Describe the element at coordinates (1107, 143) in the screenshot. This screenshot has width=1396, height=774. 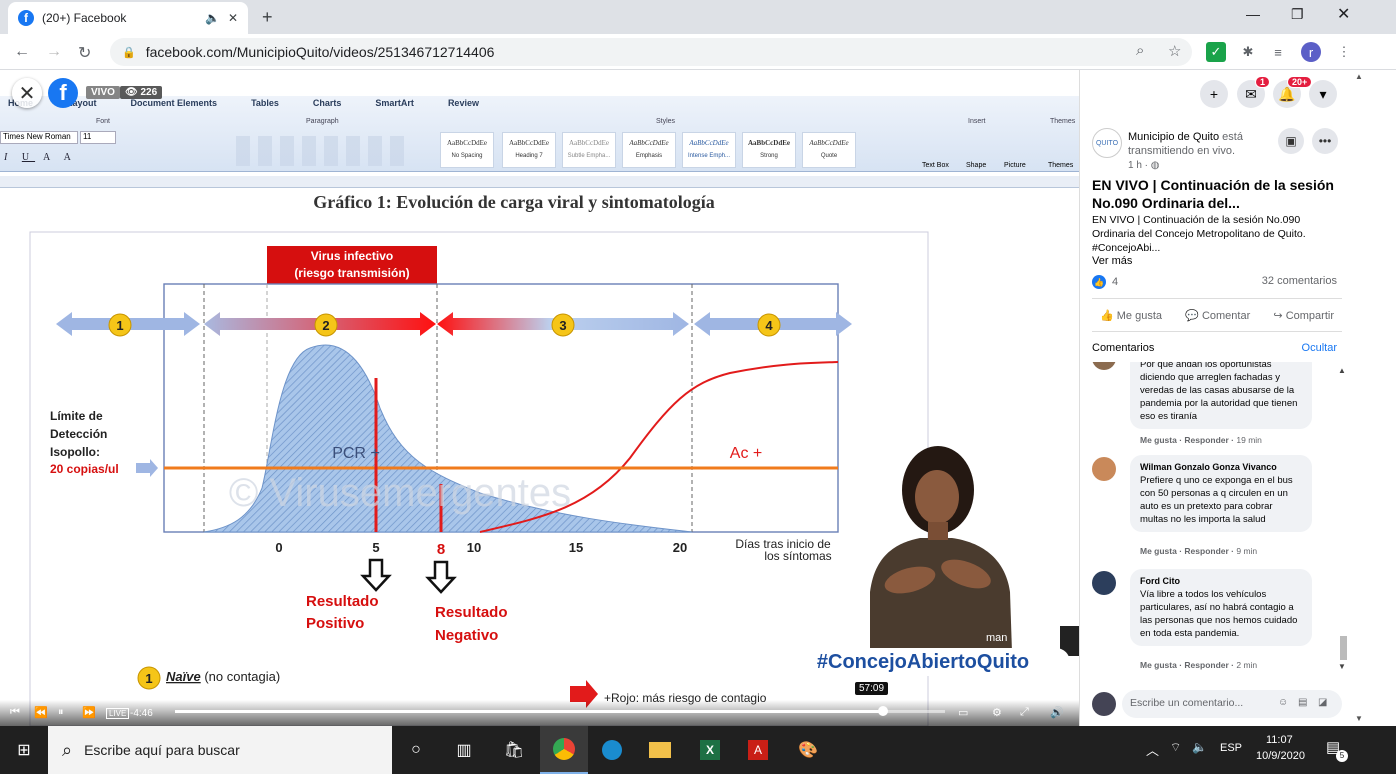
I see `page-avatar: QUITO` at that location.